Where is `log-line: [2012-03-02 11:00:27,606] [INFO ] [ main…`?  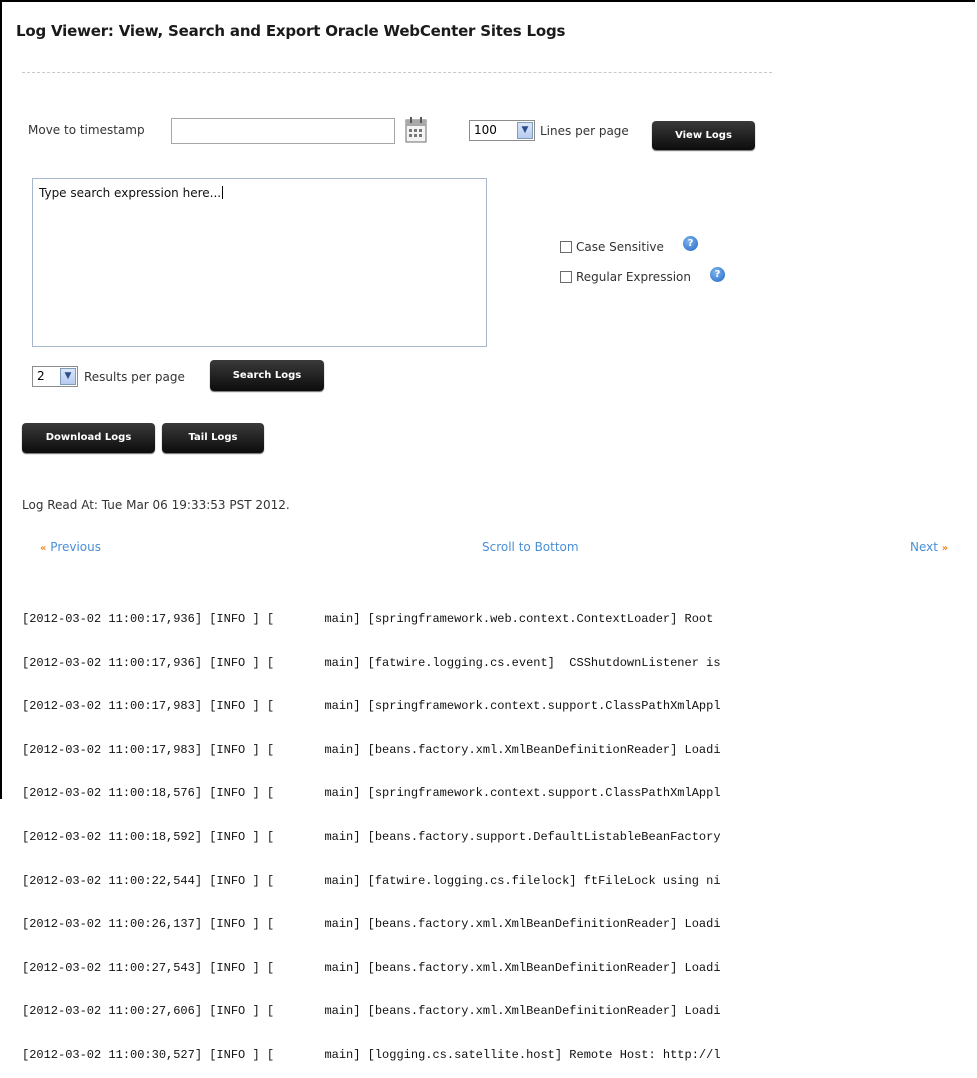
log-line: [2012-03-02 11:00:27,606] [INFO ] [ main… is located at coordinates (371, 1011).